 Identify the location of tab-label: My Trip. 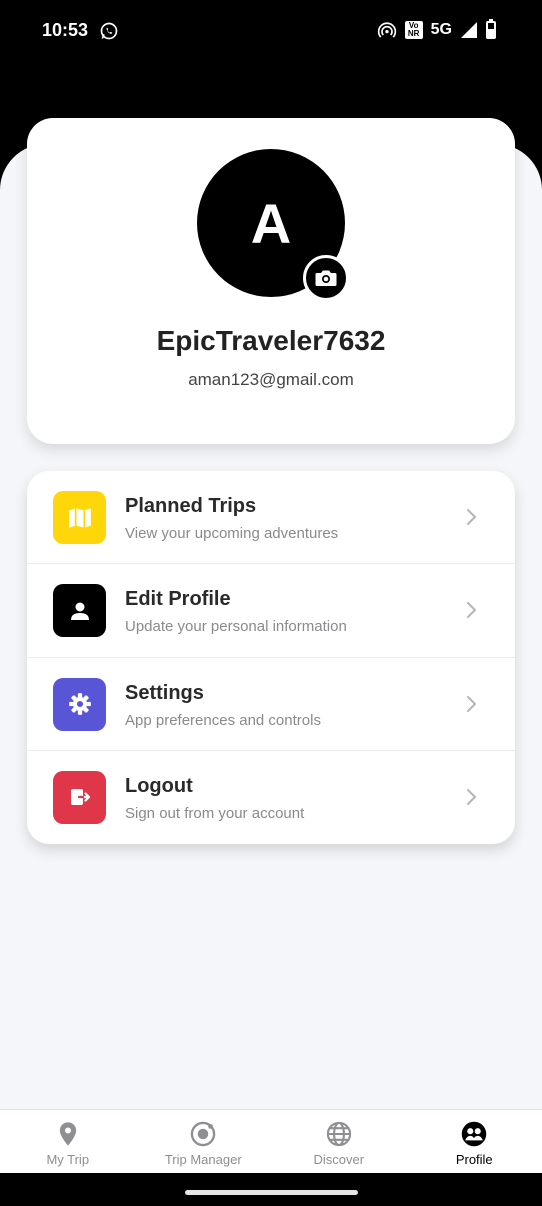
(68, 1159).